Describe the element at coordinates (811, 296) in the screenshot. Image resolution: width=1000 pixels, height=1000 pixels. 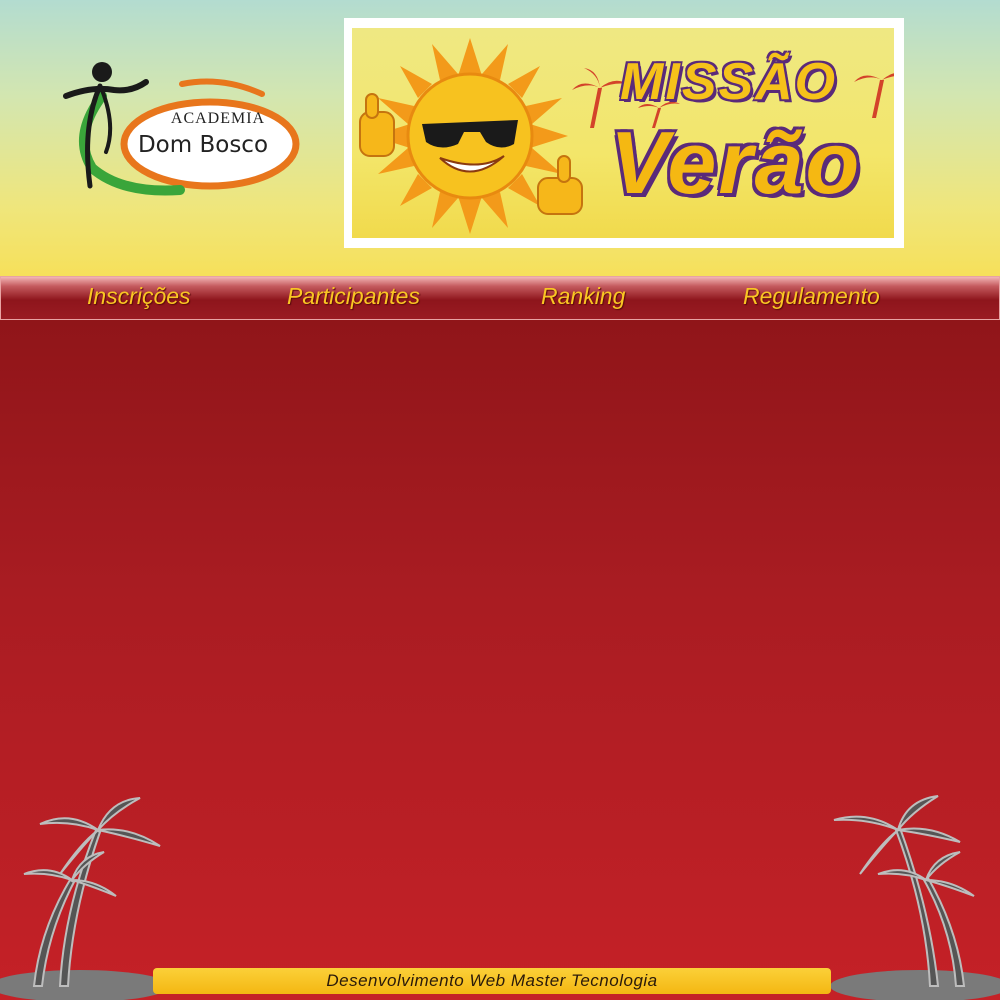
I see `nav-item-regulamento: Regulamento` at that location.